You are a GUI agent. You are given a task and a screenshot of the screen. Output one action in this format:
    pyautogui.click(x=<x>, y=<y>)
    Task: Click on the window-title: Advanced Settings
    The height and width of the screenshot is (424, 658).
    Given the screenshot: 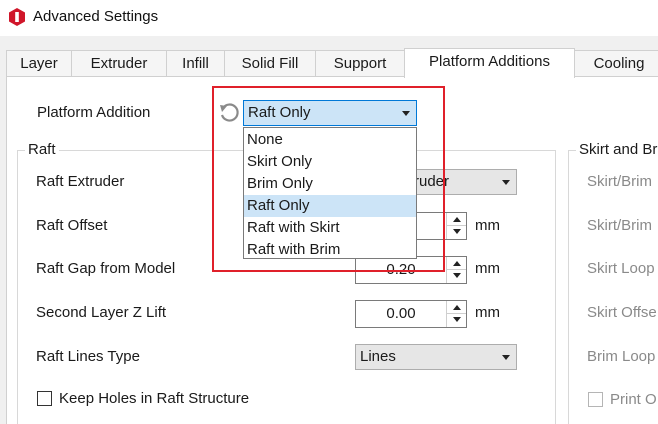 What is the action you would take?
    pyautogui.click(x=96, y=16)
    